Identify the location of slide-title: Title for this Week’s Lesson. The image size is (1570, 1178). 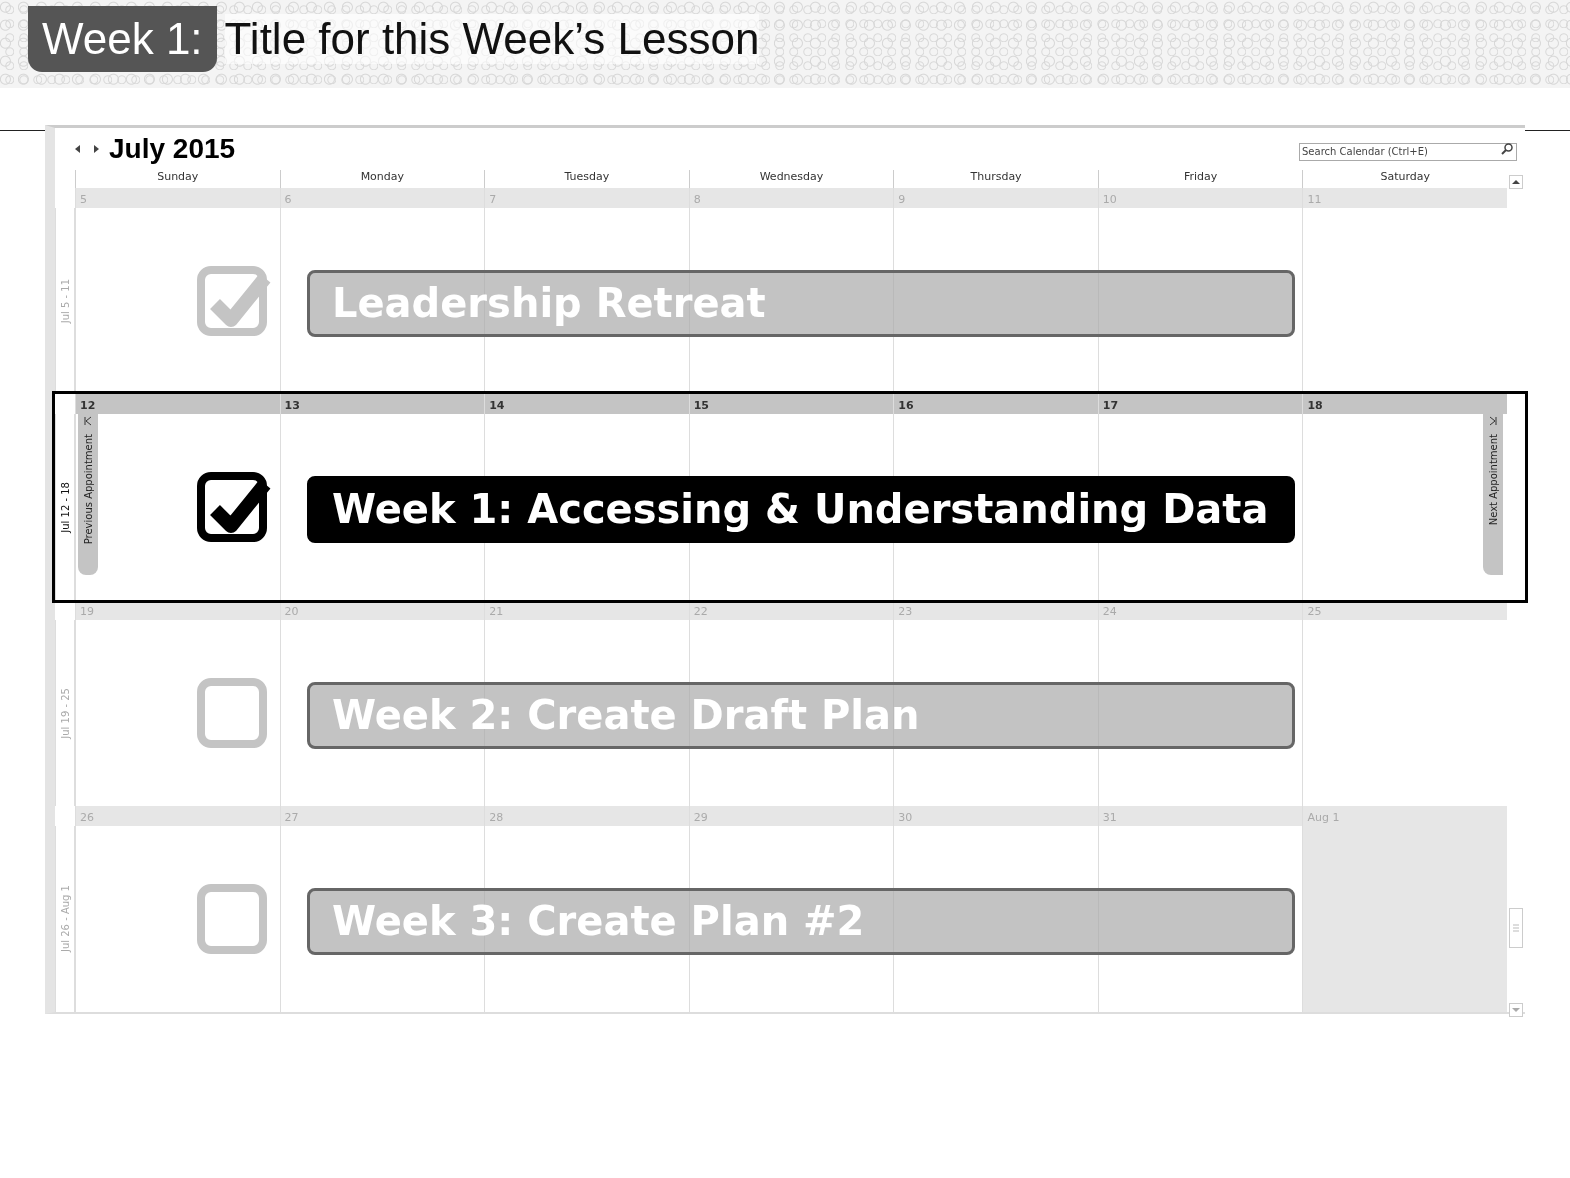
(492, 39).